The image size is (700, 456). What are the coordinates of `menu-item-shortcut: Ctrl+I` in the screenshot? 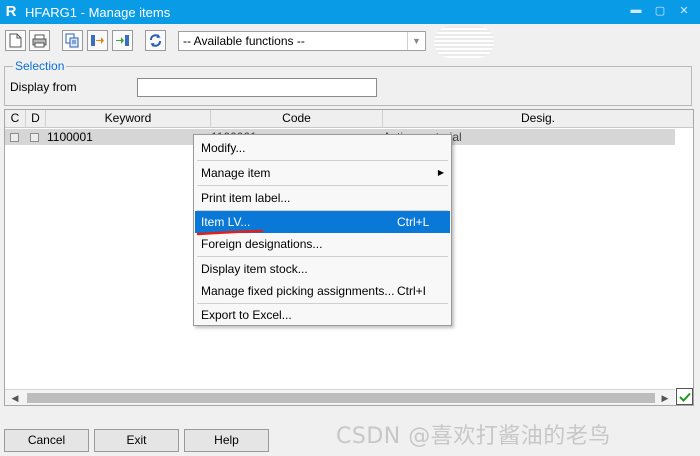 It's located at (412, 291).